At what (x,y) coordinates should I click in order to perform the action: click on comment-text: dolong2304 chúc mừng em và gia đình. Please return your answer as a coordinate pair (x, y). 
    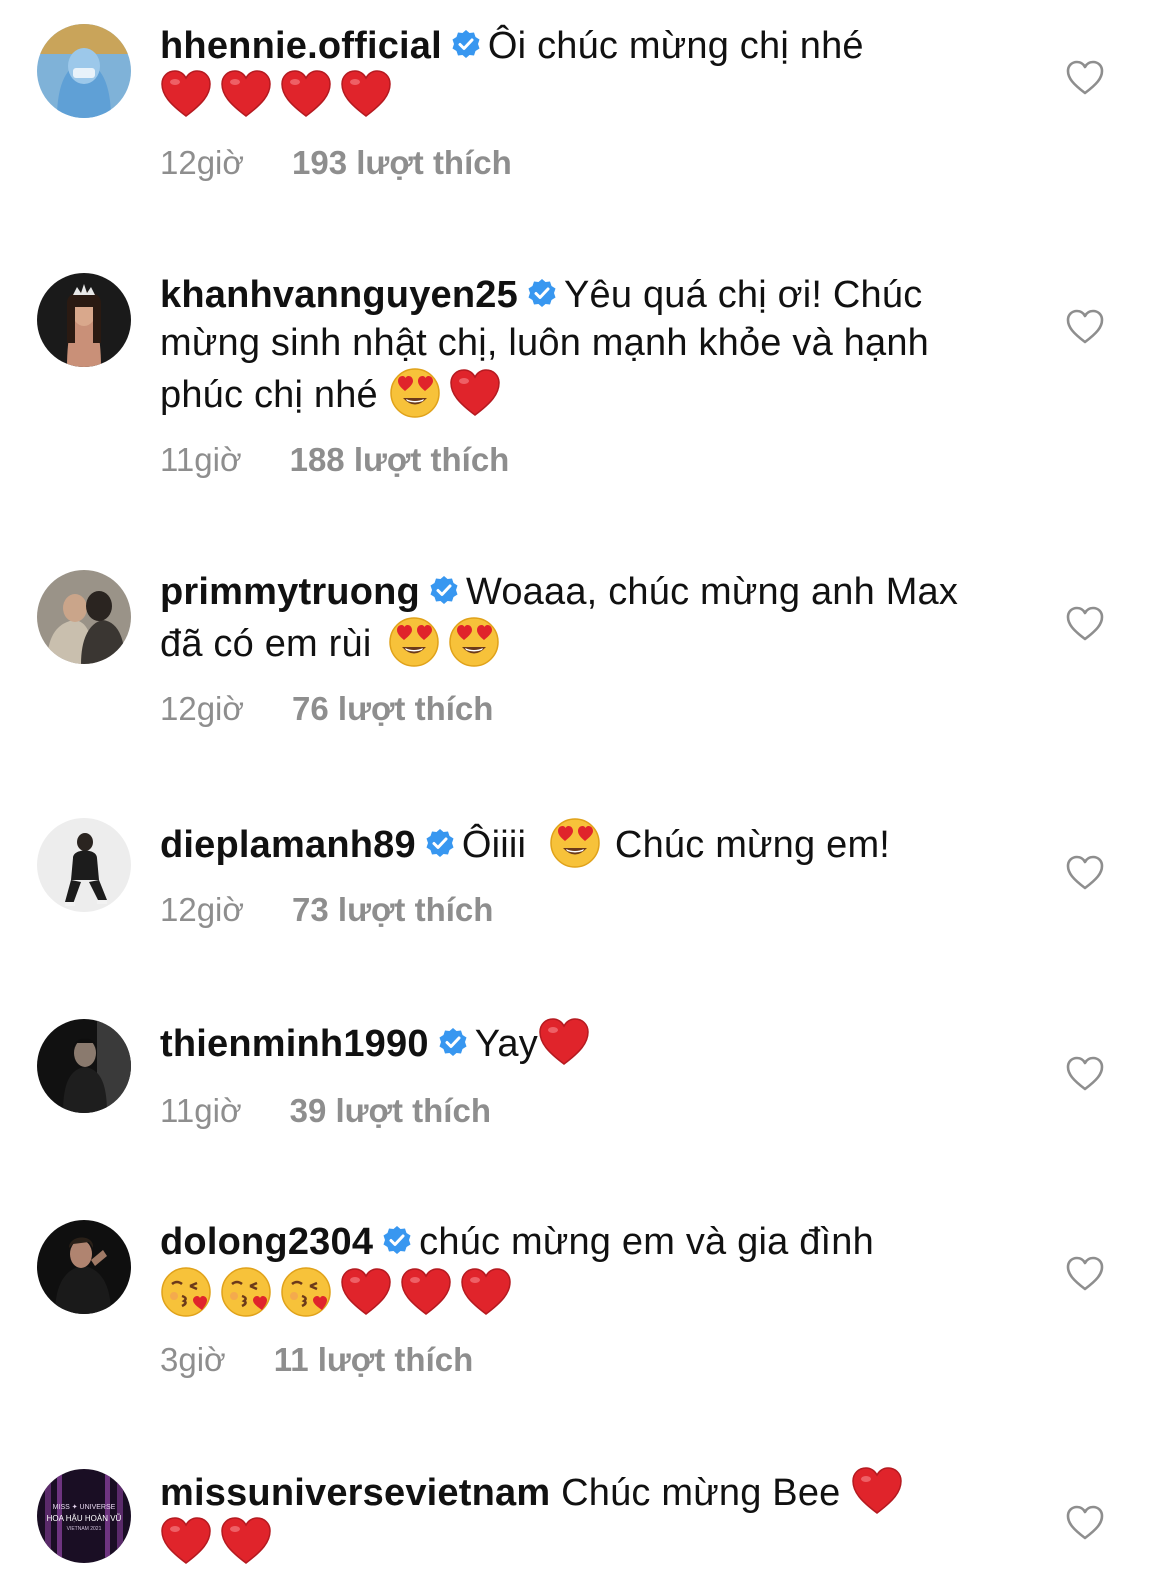
    Looking at the image, I should click on (575, 1268).